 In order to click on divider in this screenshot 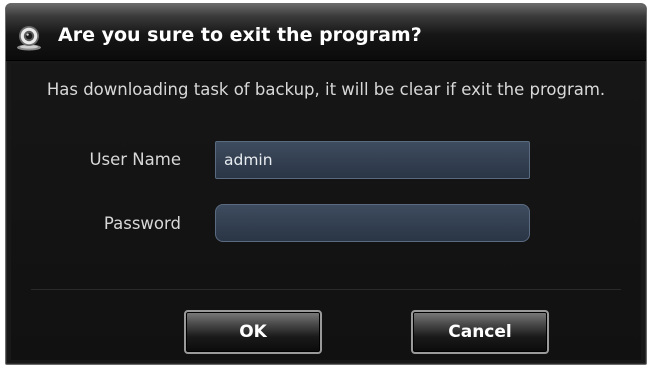, I will do `click(326, 289)`.